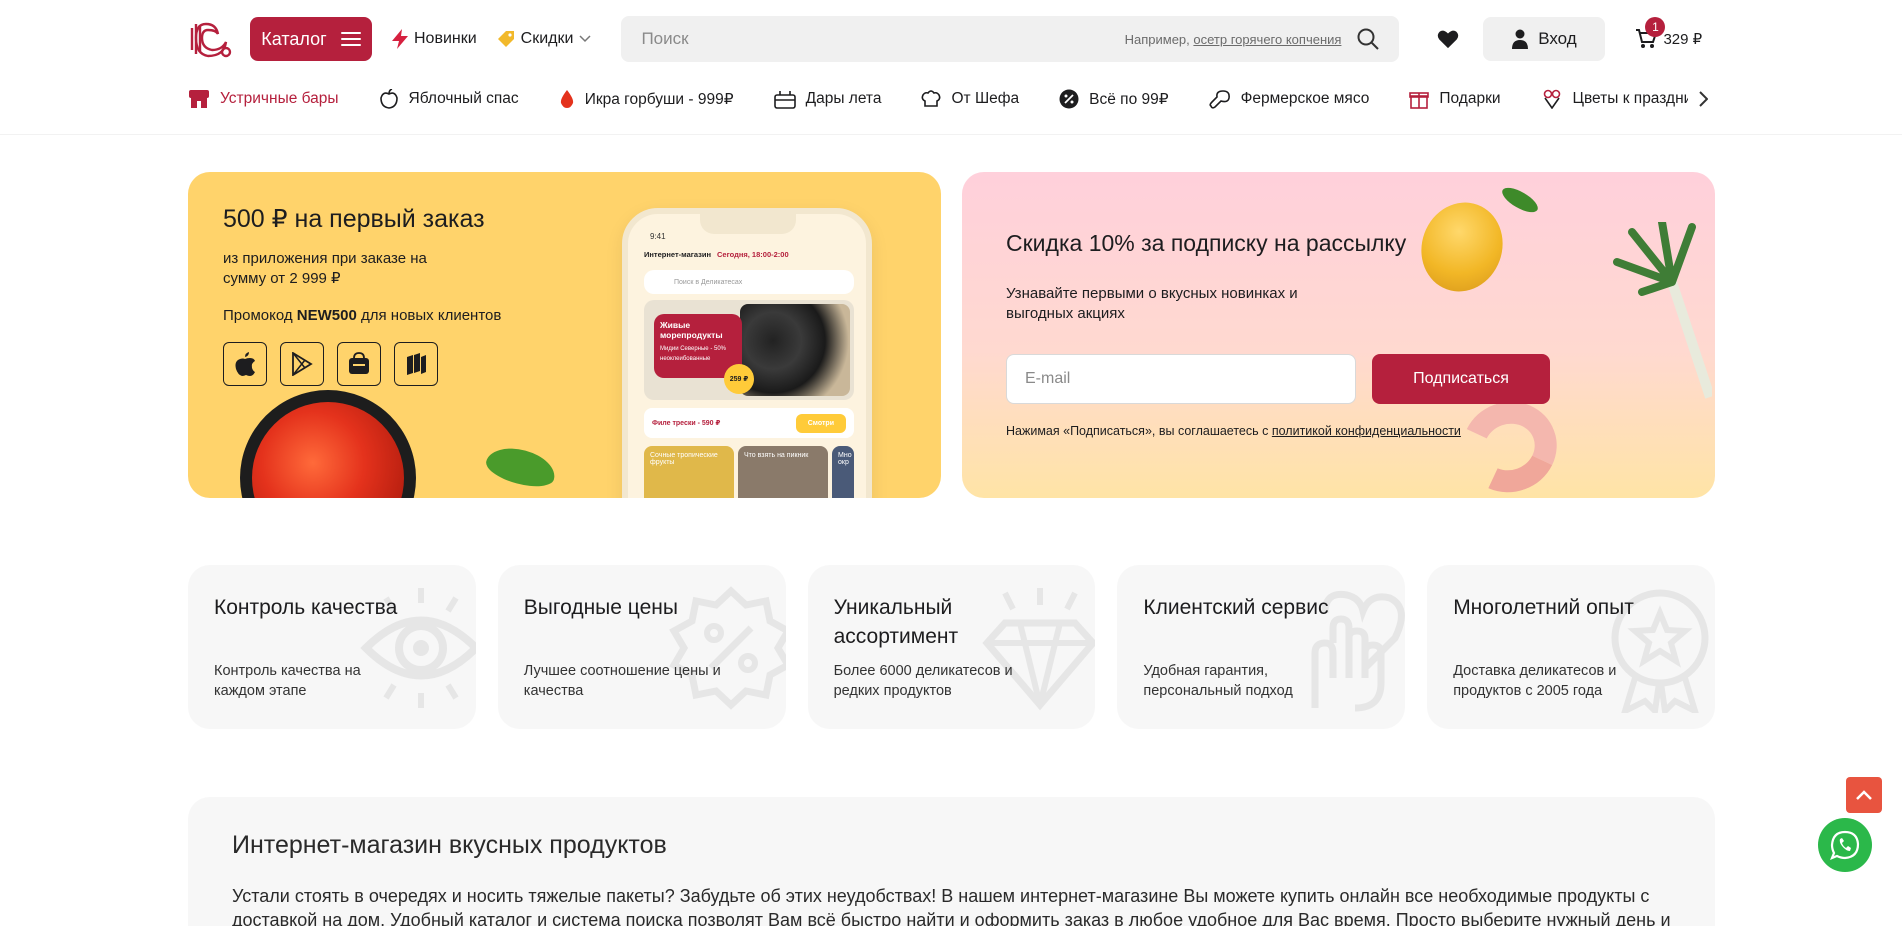  Describe the element at coordinates (302, 364) in the screenshot. I see `google-play-icon` at that location.